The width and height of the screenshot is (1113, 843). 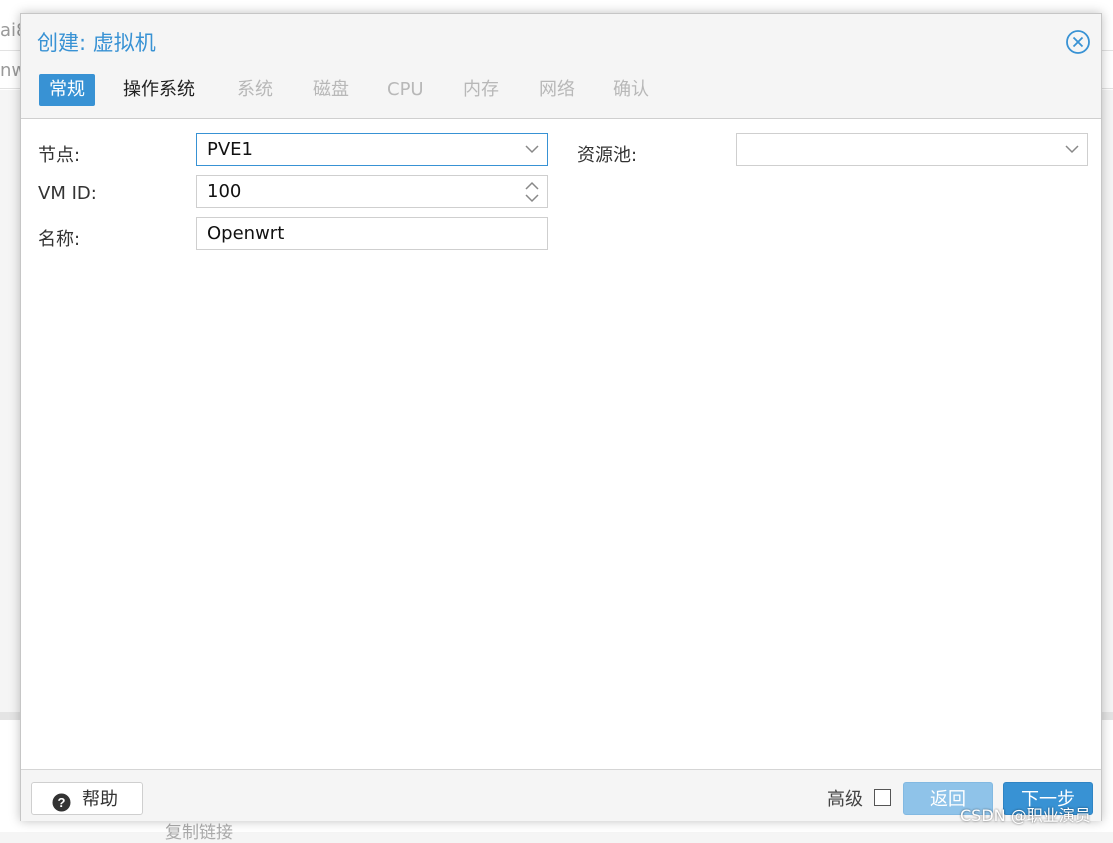 I want to click on background-bottom-text: 复制链接, so click(x=199, y=833).